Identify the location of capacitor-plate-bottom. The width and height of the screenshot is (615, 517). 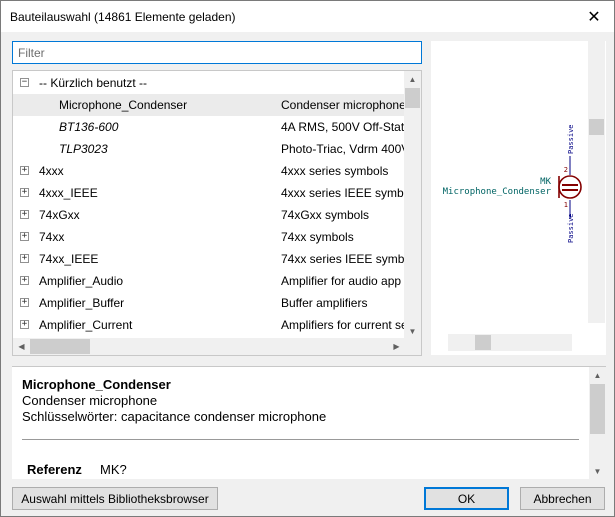
(570, 190).